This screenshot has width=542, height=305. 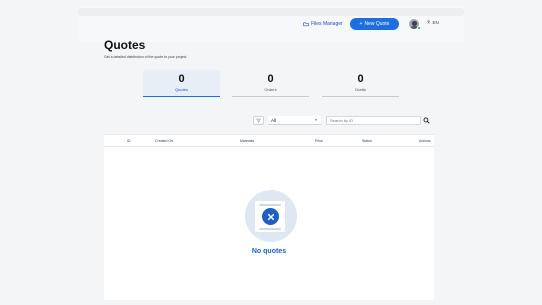 I want to click on stat-tab-quotes: 0 Quotes, so click(x=181, y=83).